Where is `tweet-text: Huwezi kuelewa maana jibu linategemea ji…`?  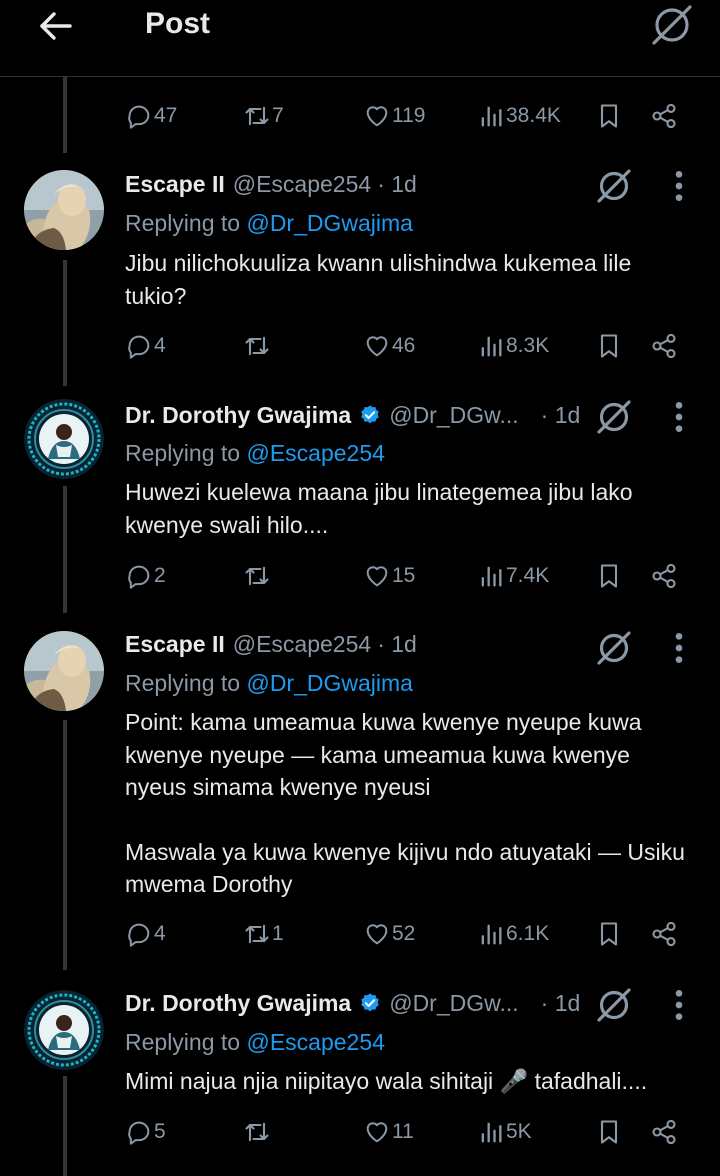
tweet-text: Huwezi kuelewa maana jibu linategemea ji… is located at coordinates (379, 508).